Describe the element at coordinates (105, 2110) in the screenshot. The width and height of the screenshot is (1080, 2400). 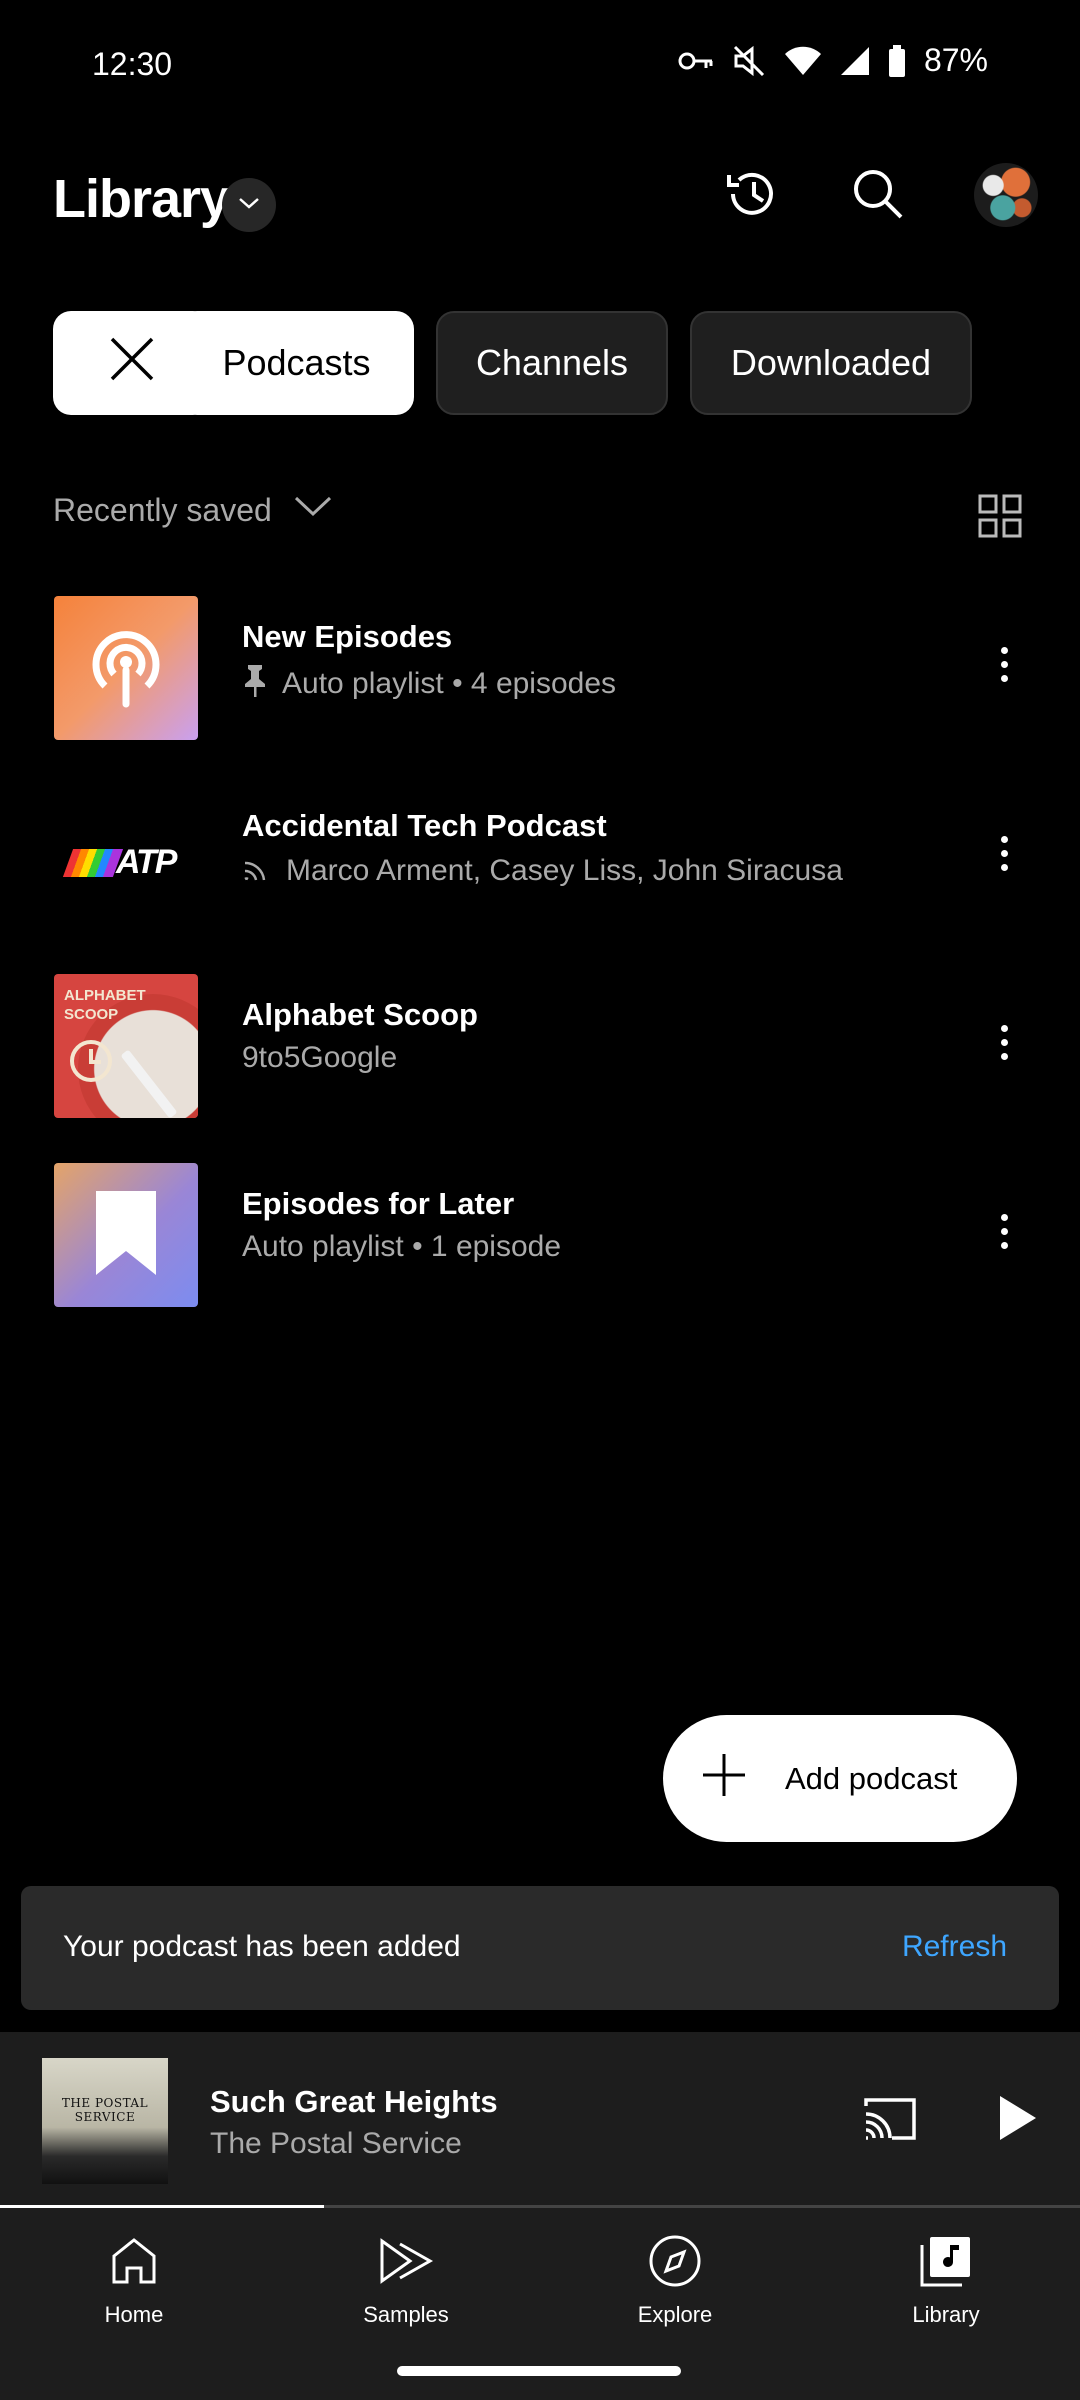
I see `album-art-text: THE POSTAL SERVICE` at that location.